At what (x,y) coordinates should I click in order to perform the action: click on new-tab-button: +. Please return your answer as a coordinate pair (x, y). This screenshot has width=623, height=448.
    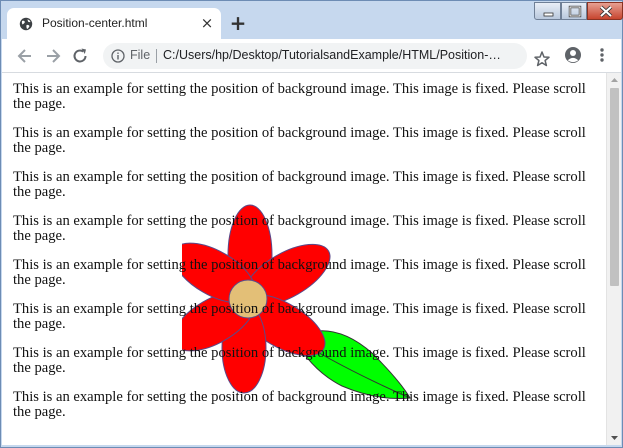
    Looking at the image, I should click on (238, 23).